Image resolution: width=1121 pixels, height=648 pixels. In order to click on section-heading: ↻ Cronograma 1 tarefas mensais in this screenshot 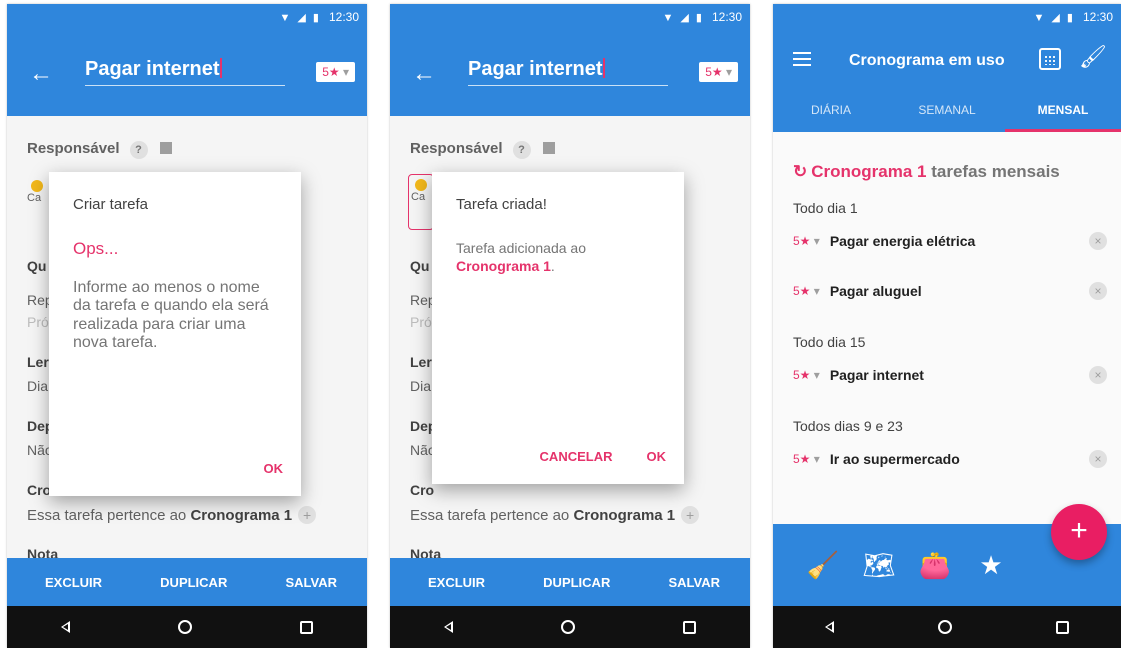, I will do `click(957, 172)`.